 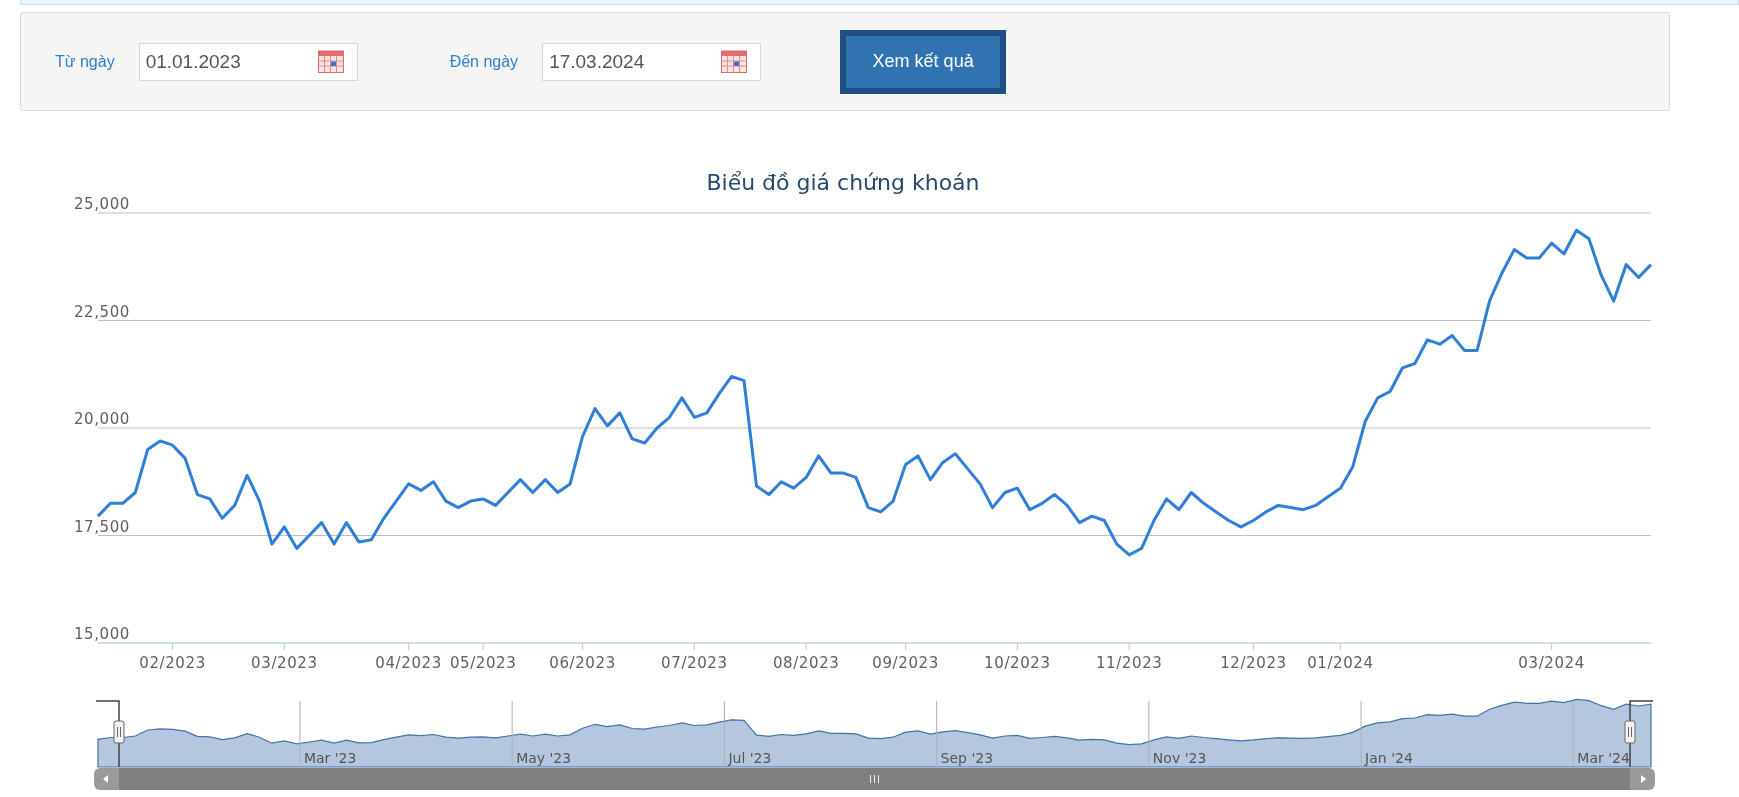 What do you see at coordinates (106, 779) in the screenshot?
I see `scroll-left-button` at bounding box center [106, 779].